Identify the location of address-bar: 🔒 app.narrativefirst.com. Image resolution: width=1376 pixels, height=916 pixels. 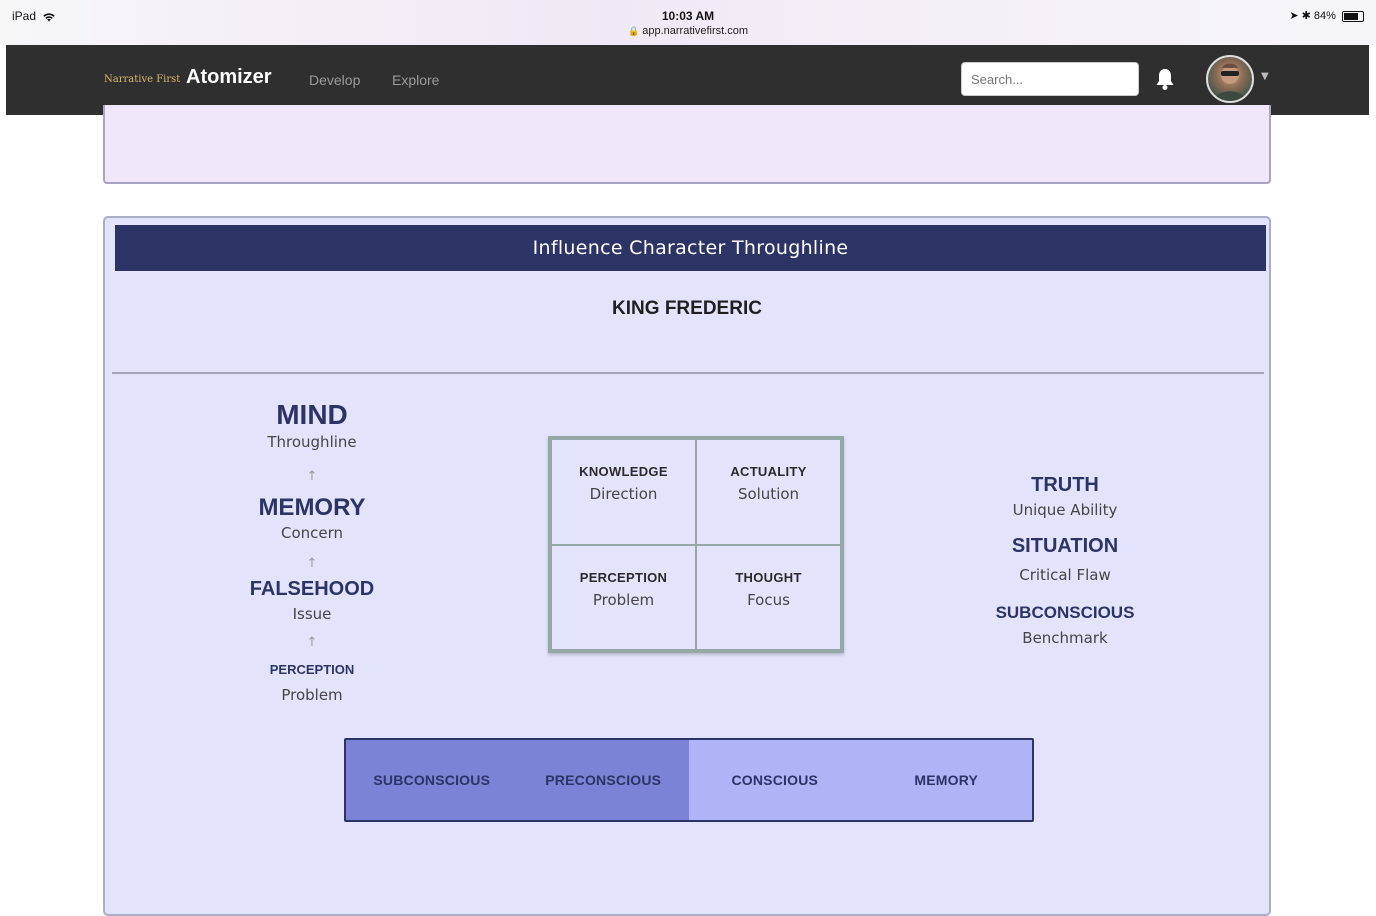
(688, 31).